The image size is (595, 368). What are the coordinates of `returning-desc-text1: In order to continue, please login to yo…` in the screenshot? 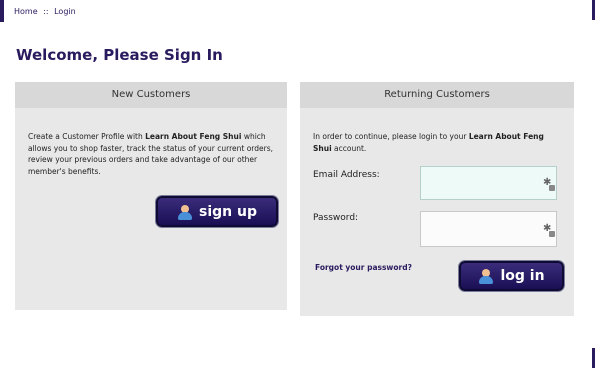 It's located at (391, 136).